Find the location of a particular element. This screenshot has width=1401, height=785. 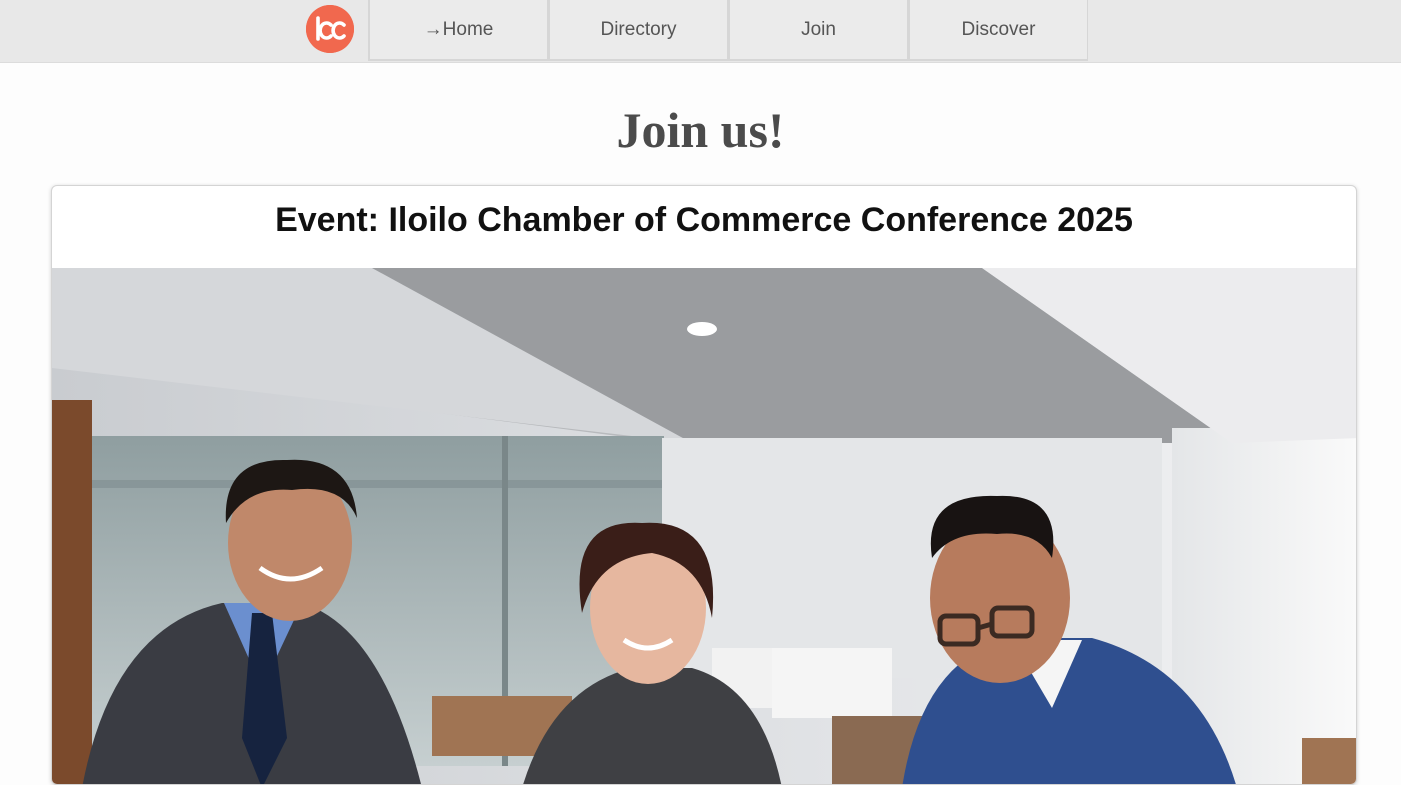

nav-home: →Home is located at coordinates (458, 30).